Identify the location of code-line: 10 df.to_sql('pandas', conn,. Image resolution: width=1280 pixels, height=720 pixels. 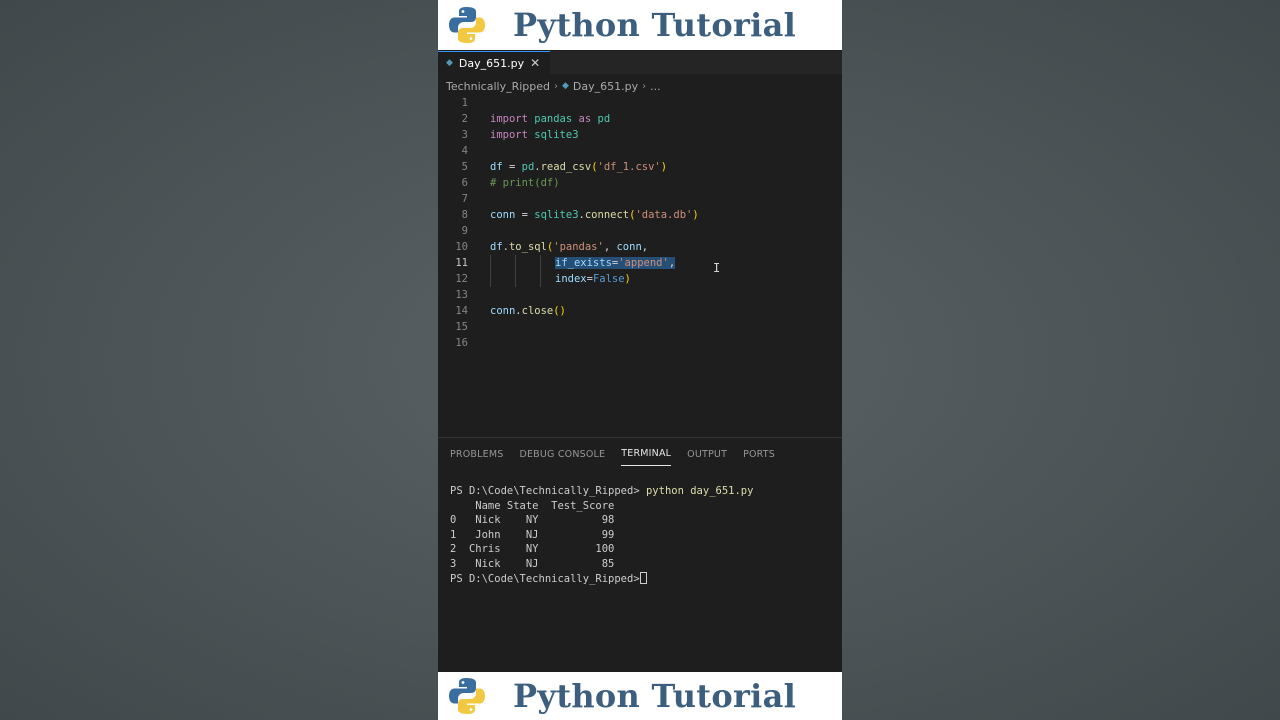
(640, 247).